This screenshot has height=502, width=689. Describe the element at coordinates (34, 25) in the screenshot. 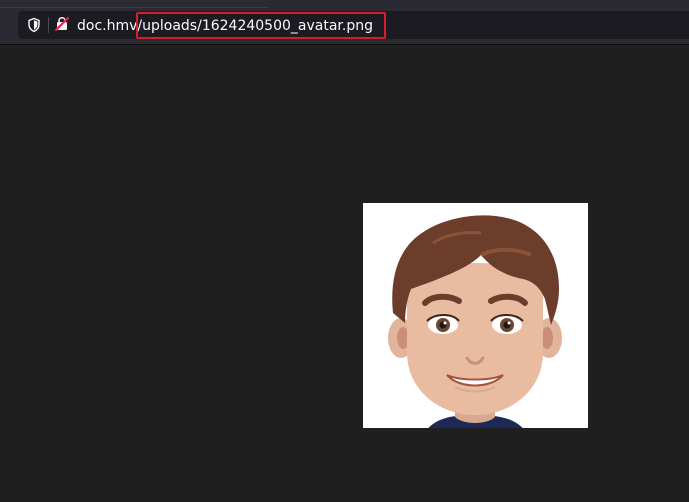

I see `shield-icon` at that location.